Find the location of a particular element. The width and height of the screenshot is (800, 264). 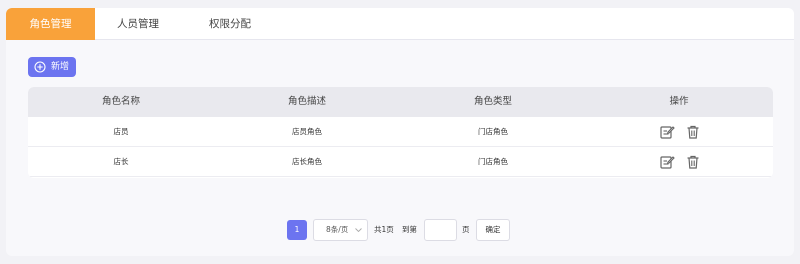

goto-label: 到第 is located at coordinates (409, 229).